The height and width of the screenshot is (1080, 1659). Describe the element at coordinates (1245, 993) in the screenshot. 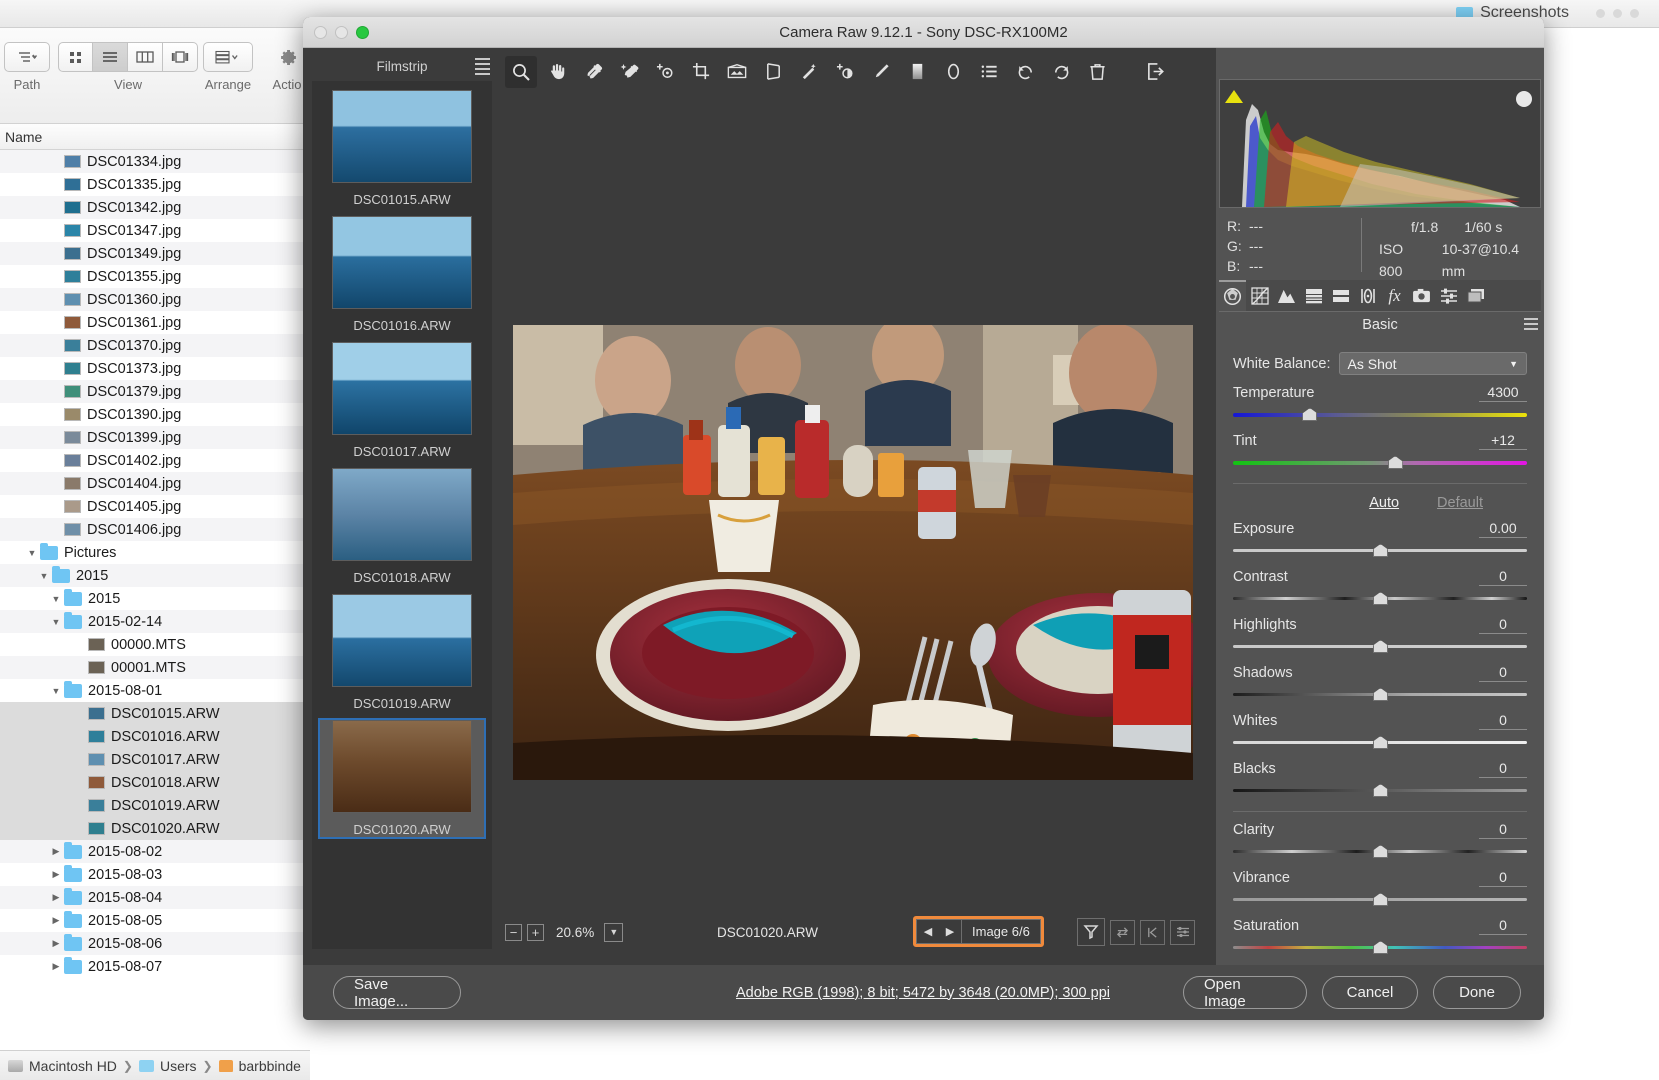

I see `open-image-button: Open Image` at that location.